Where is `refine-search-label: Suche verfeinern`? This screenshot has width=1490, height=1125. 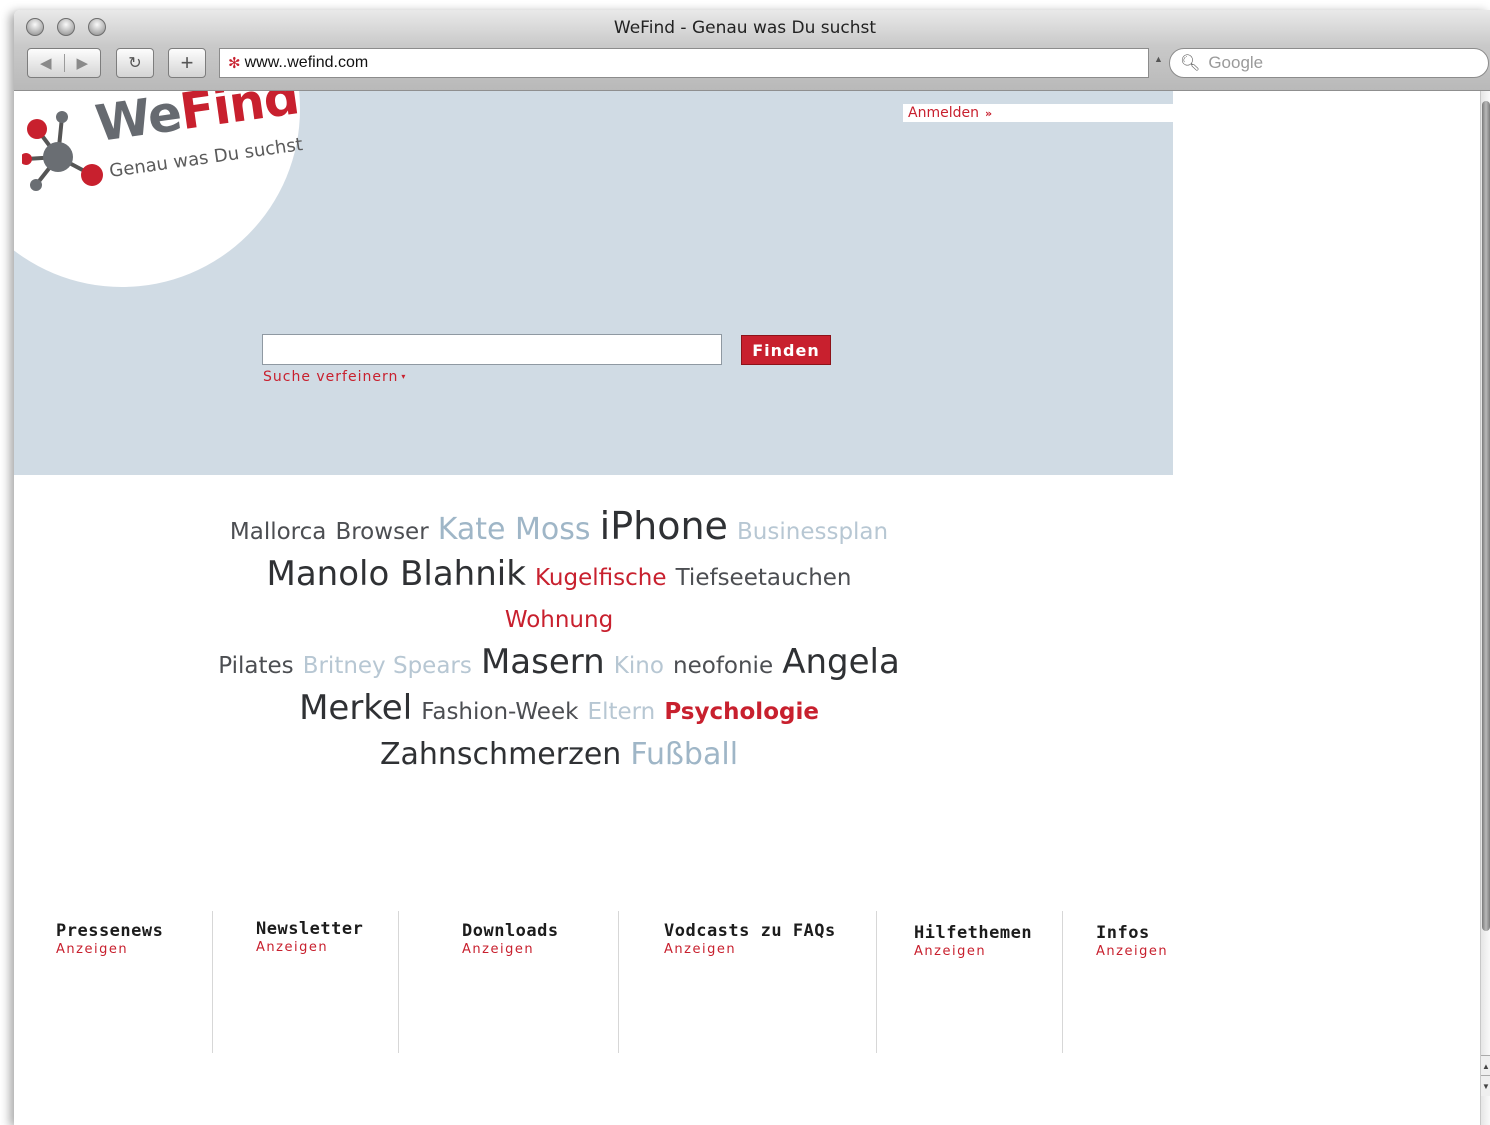
refine-search-label: Suche verfeinern is located at coordinates (331, 377).